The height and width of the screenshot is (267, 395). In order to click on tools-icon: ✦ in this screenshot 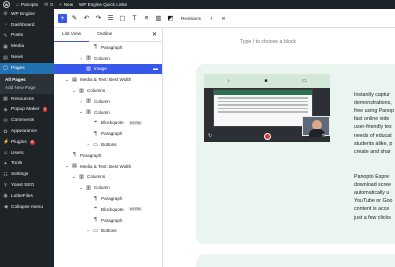, I will do `click(5, 163)`.